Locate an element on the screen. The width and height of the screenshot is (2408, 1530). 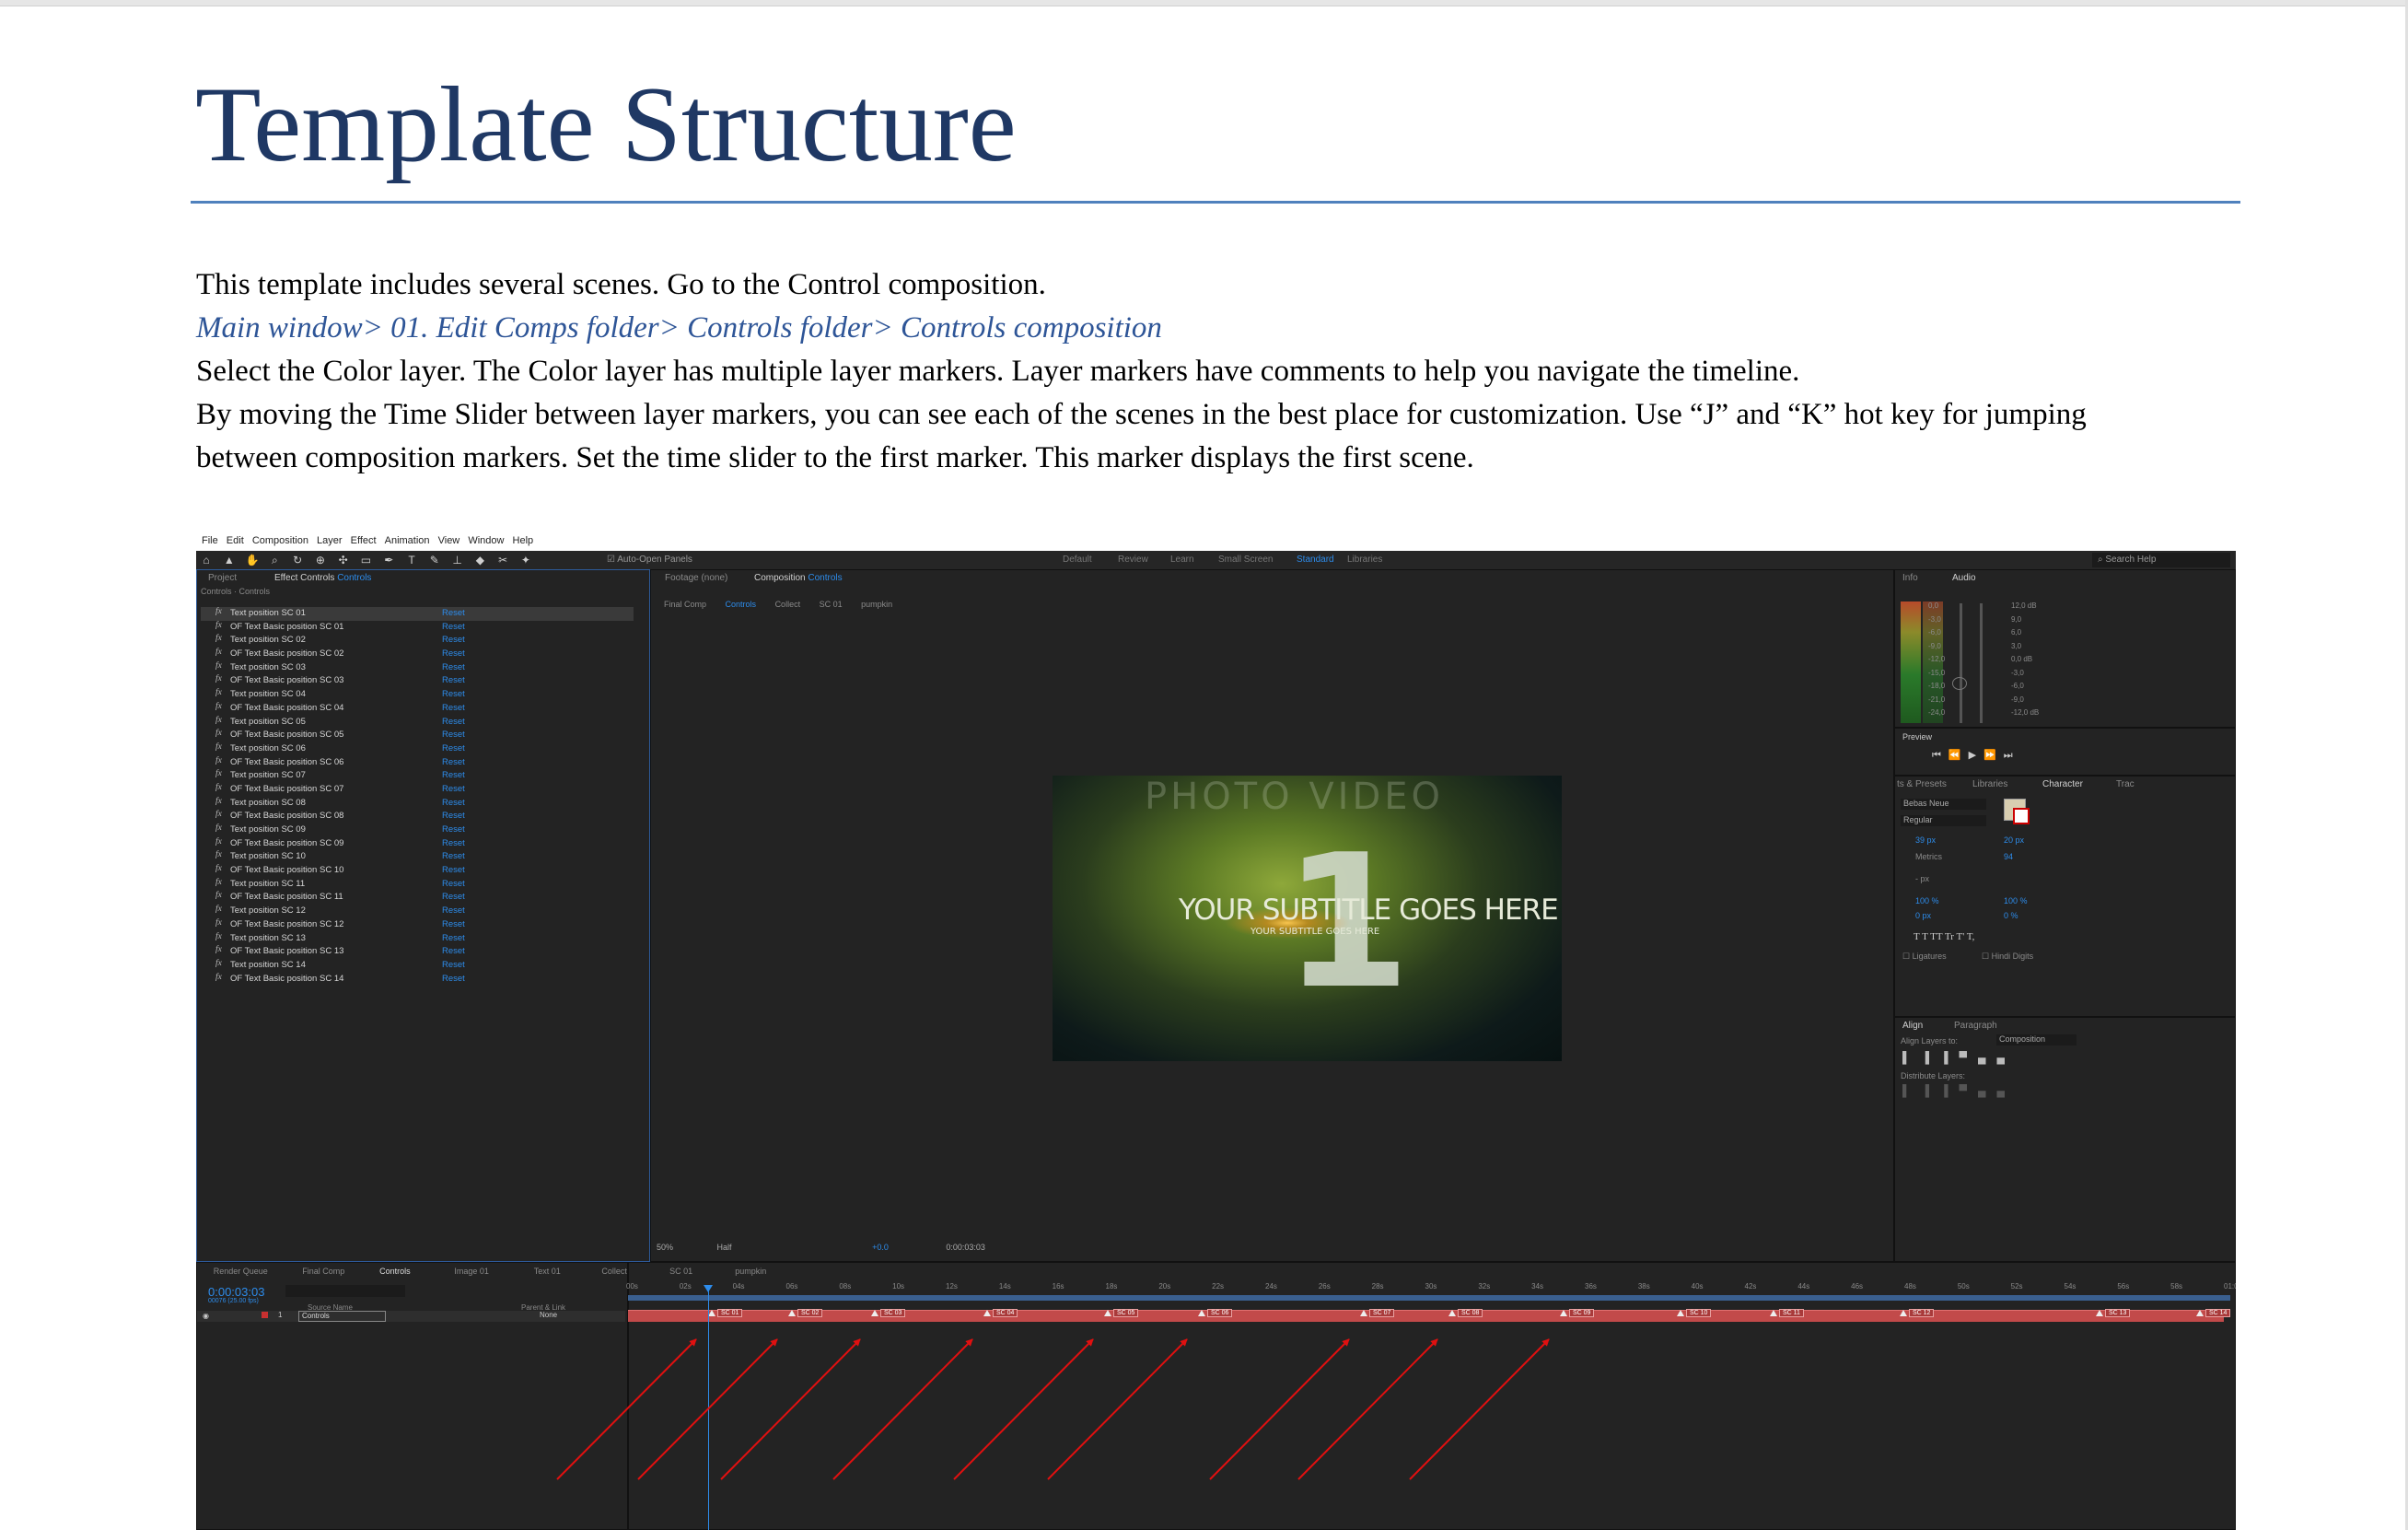
arrow-sc04 is located at coordinates (902, 1409).